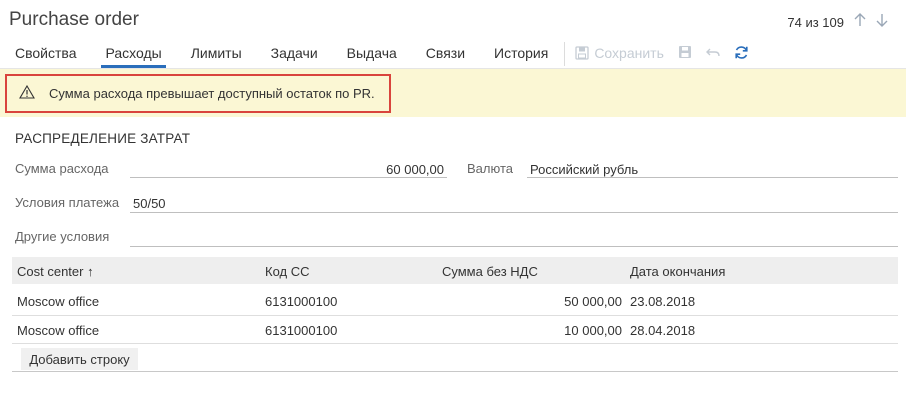 The width and height of the screenshot is (906, 397). What do you see at coordinates (288, 177) in the screenshot?
I see `amount-field-underline` at bounding box center [288, 177].